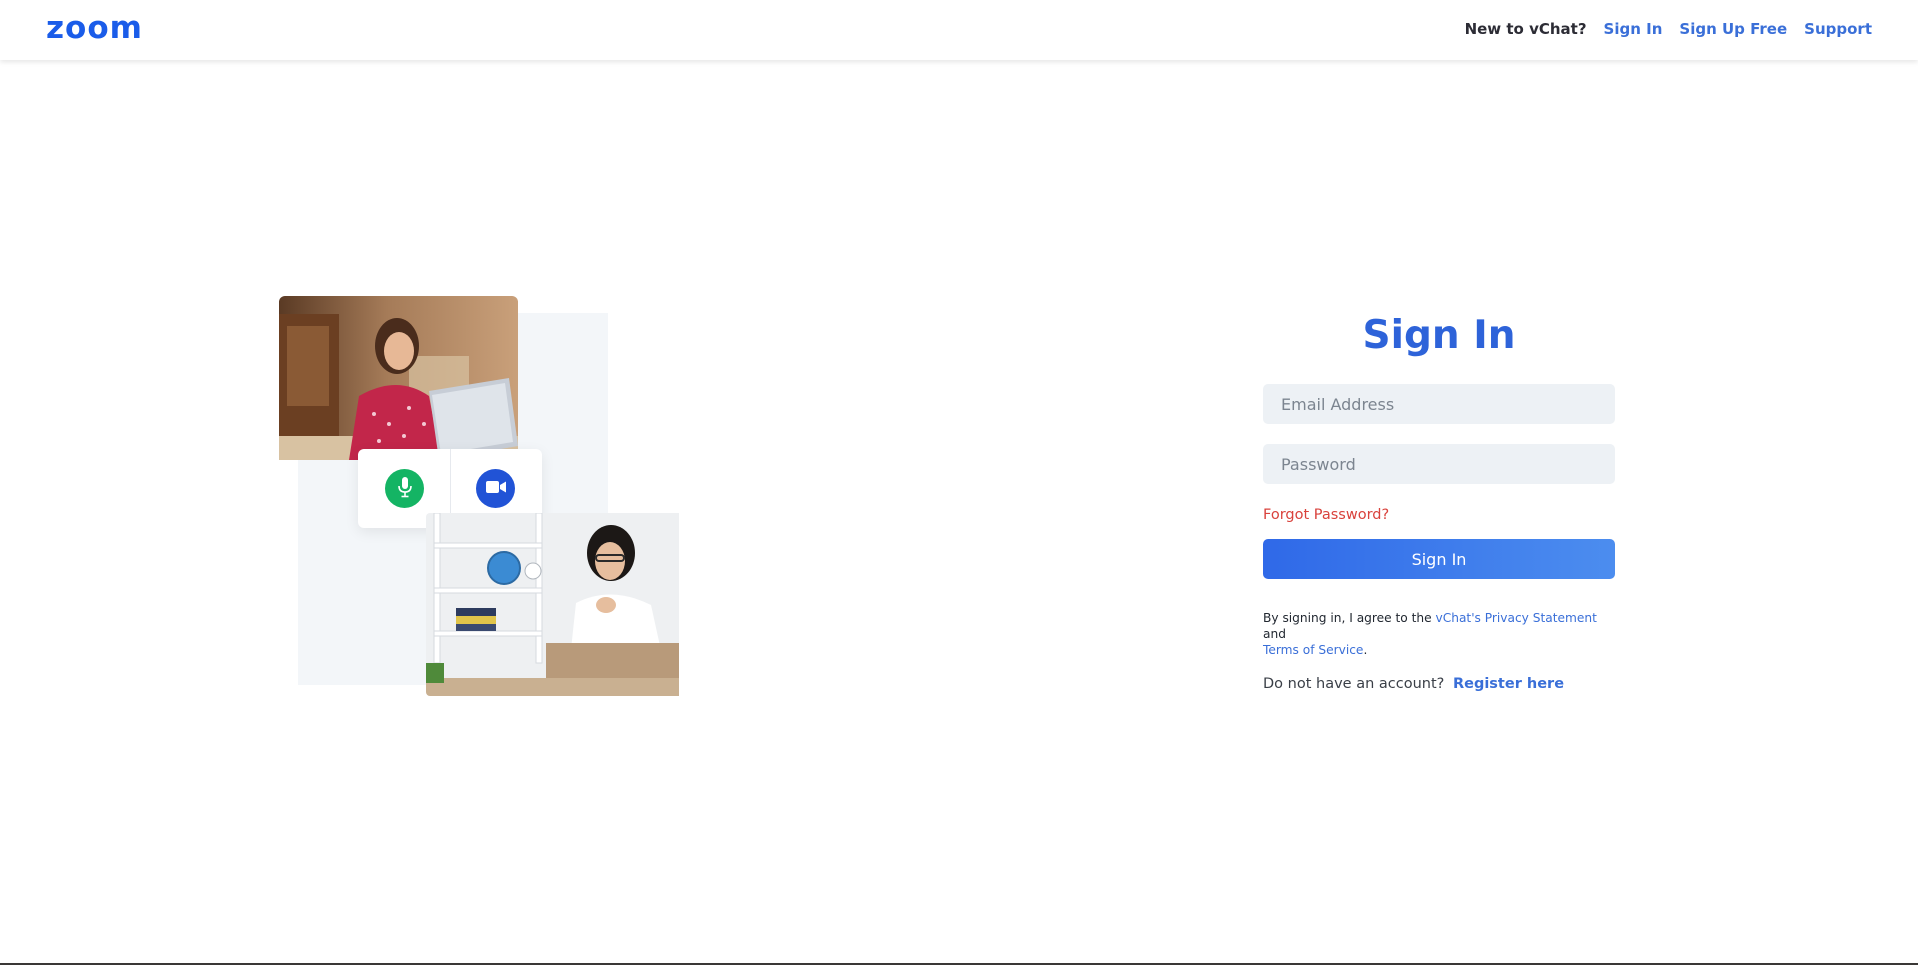 The image size is (1918, 965). What do you see at coordinates (1525, 29) in the screenshot?
I see `new-to-vchat-label: New to vChat?` at bounding box center [1525, 29].